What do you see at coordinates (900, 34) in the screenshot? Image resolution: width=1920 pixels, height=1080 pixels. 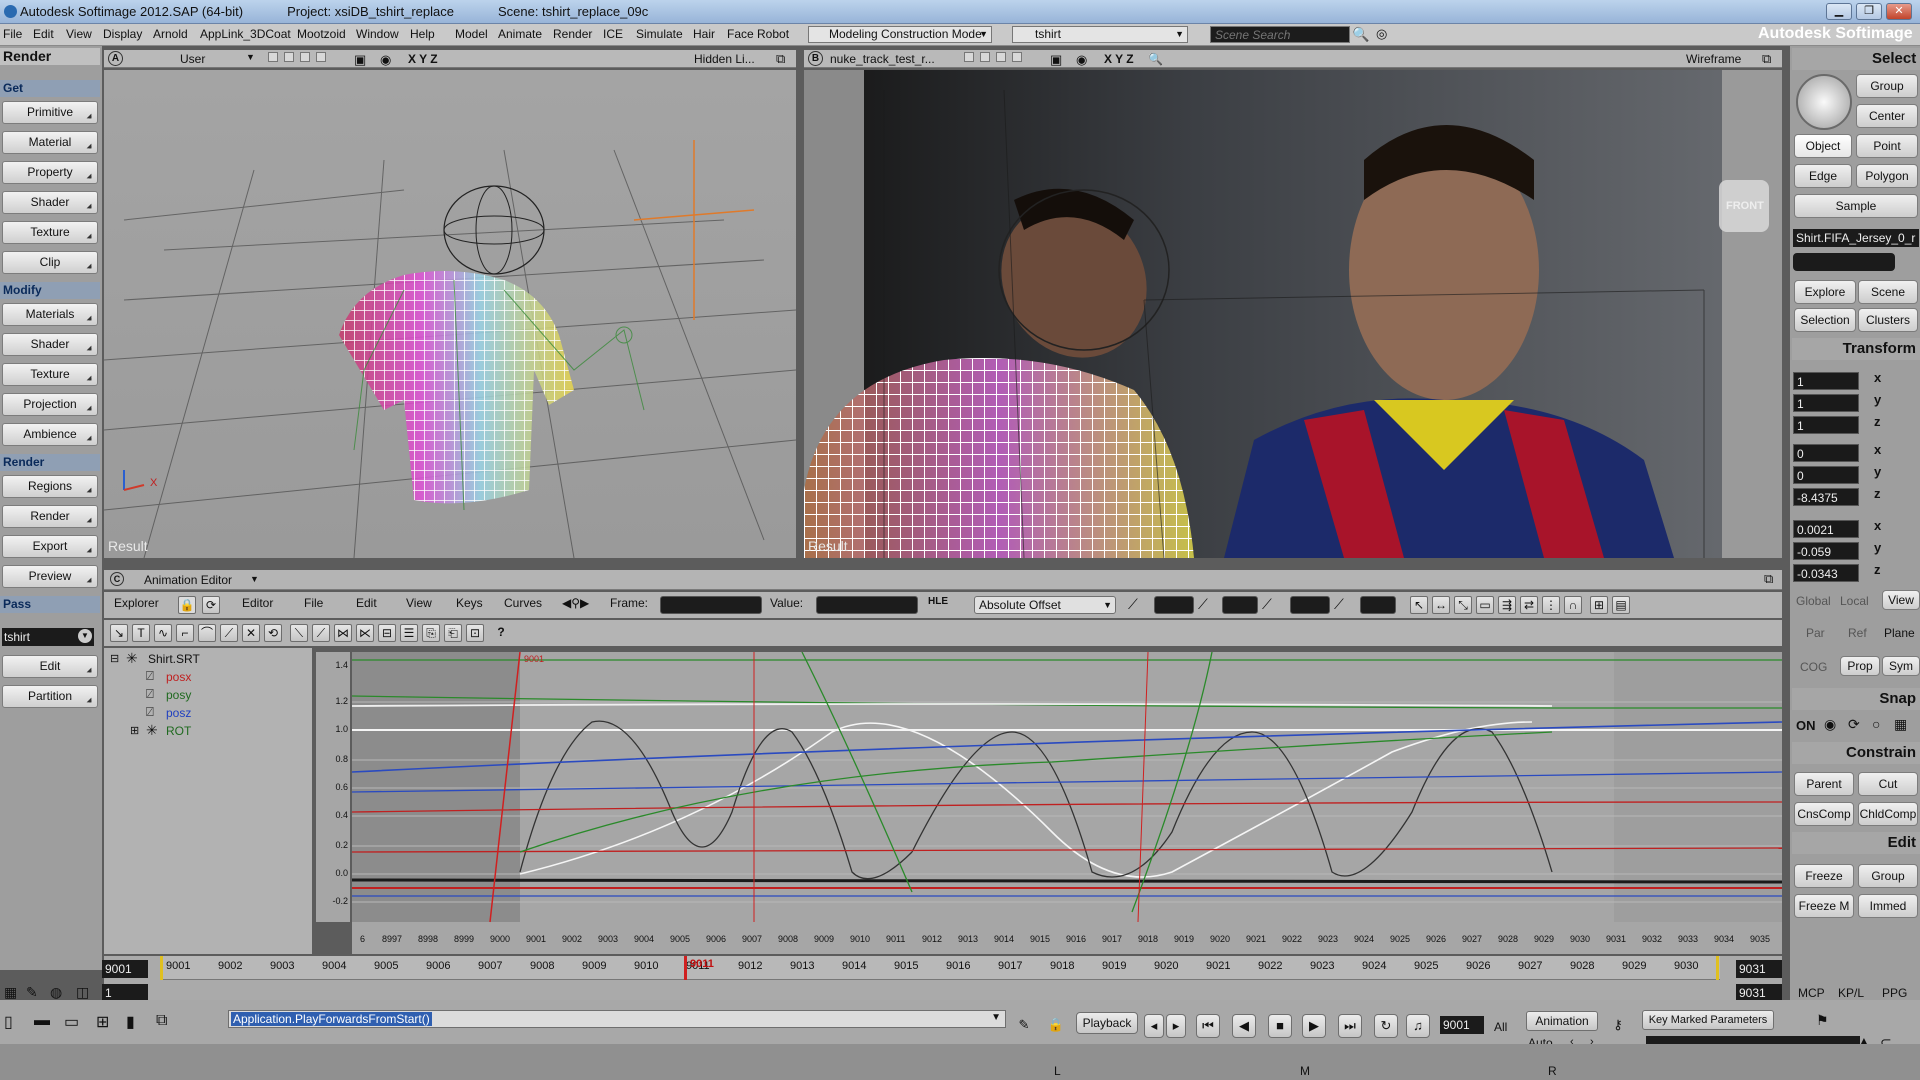 I see `construction-mode-combo: Modeling Construction Mode ▼` at bounding box center [900, 34].